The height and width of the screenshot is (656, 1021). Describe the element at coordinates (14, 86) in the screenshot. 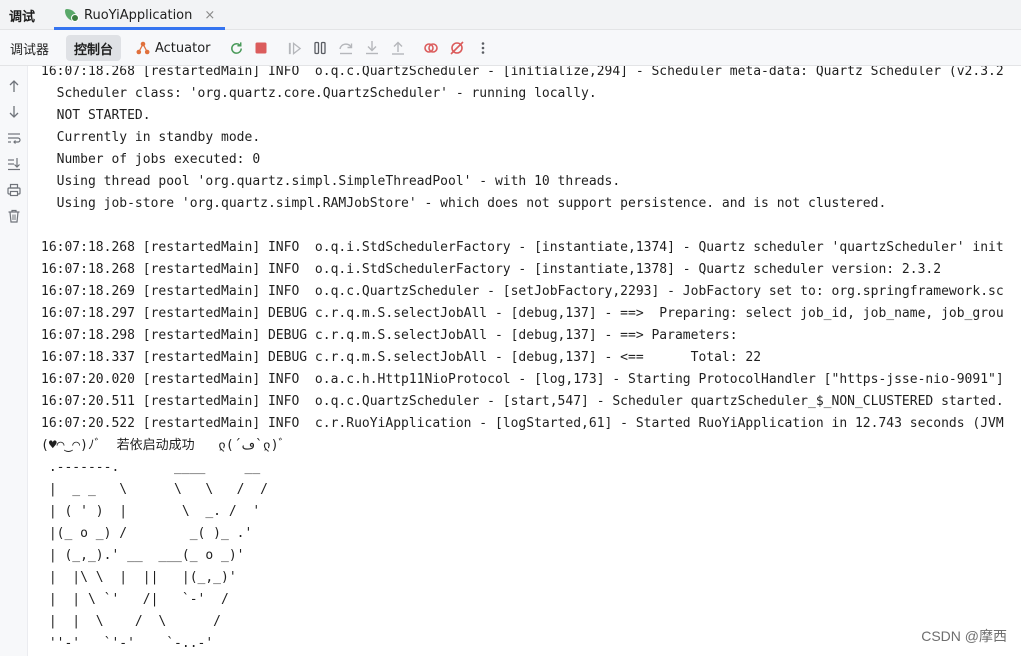

I see `scroll-up-icon` at that location.